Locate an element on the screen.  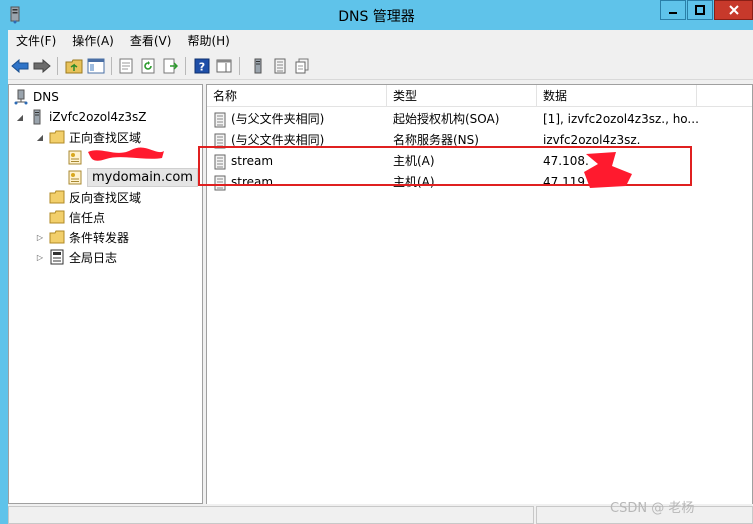
folder-up-icon is located at coordinates (74, 66).